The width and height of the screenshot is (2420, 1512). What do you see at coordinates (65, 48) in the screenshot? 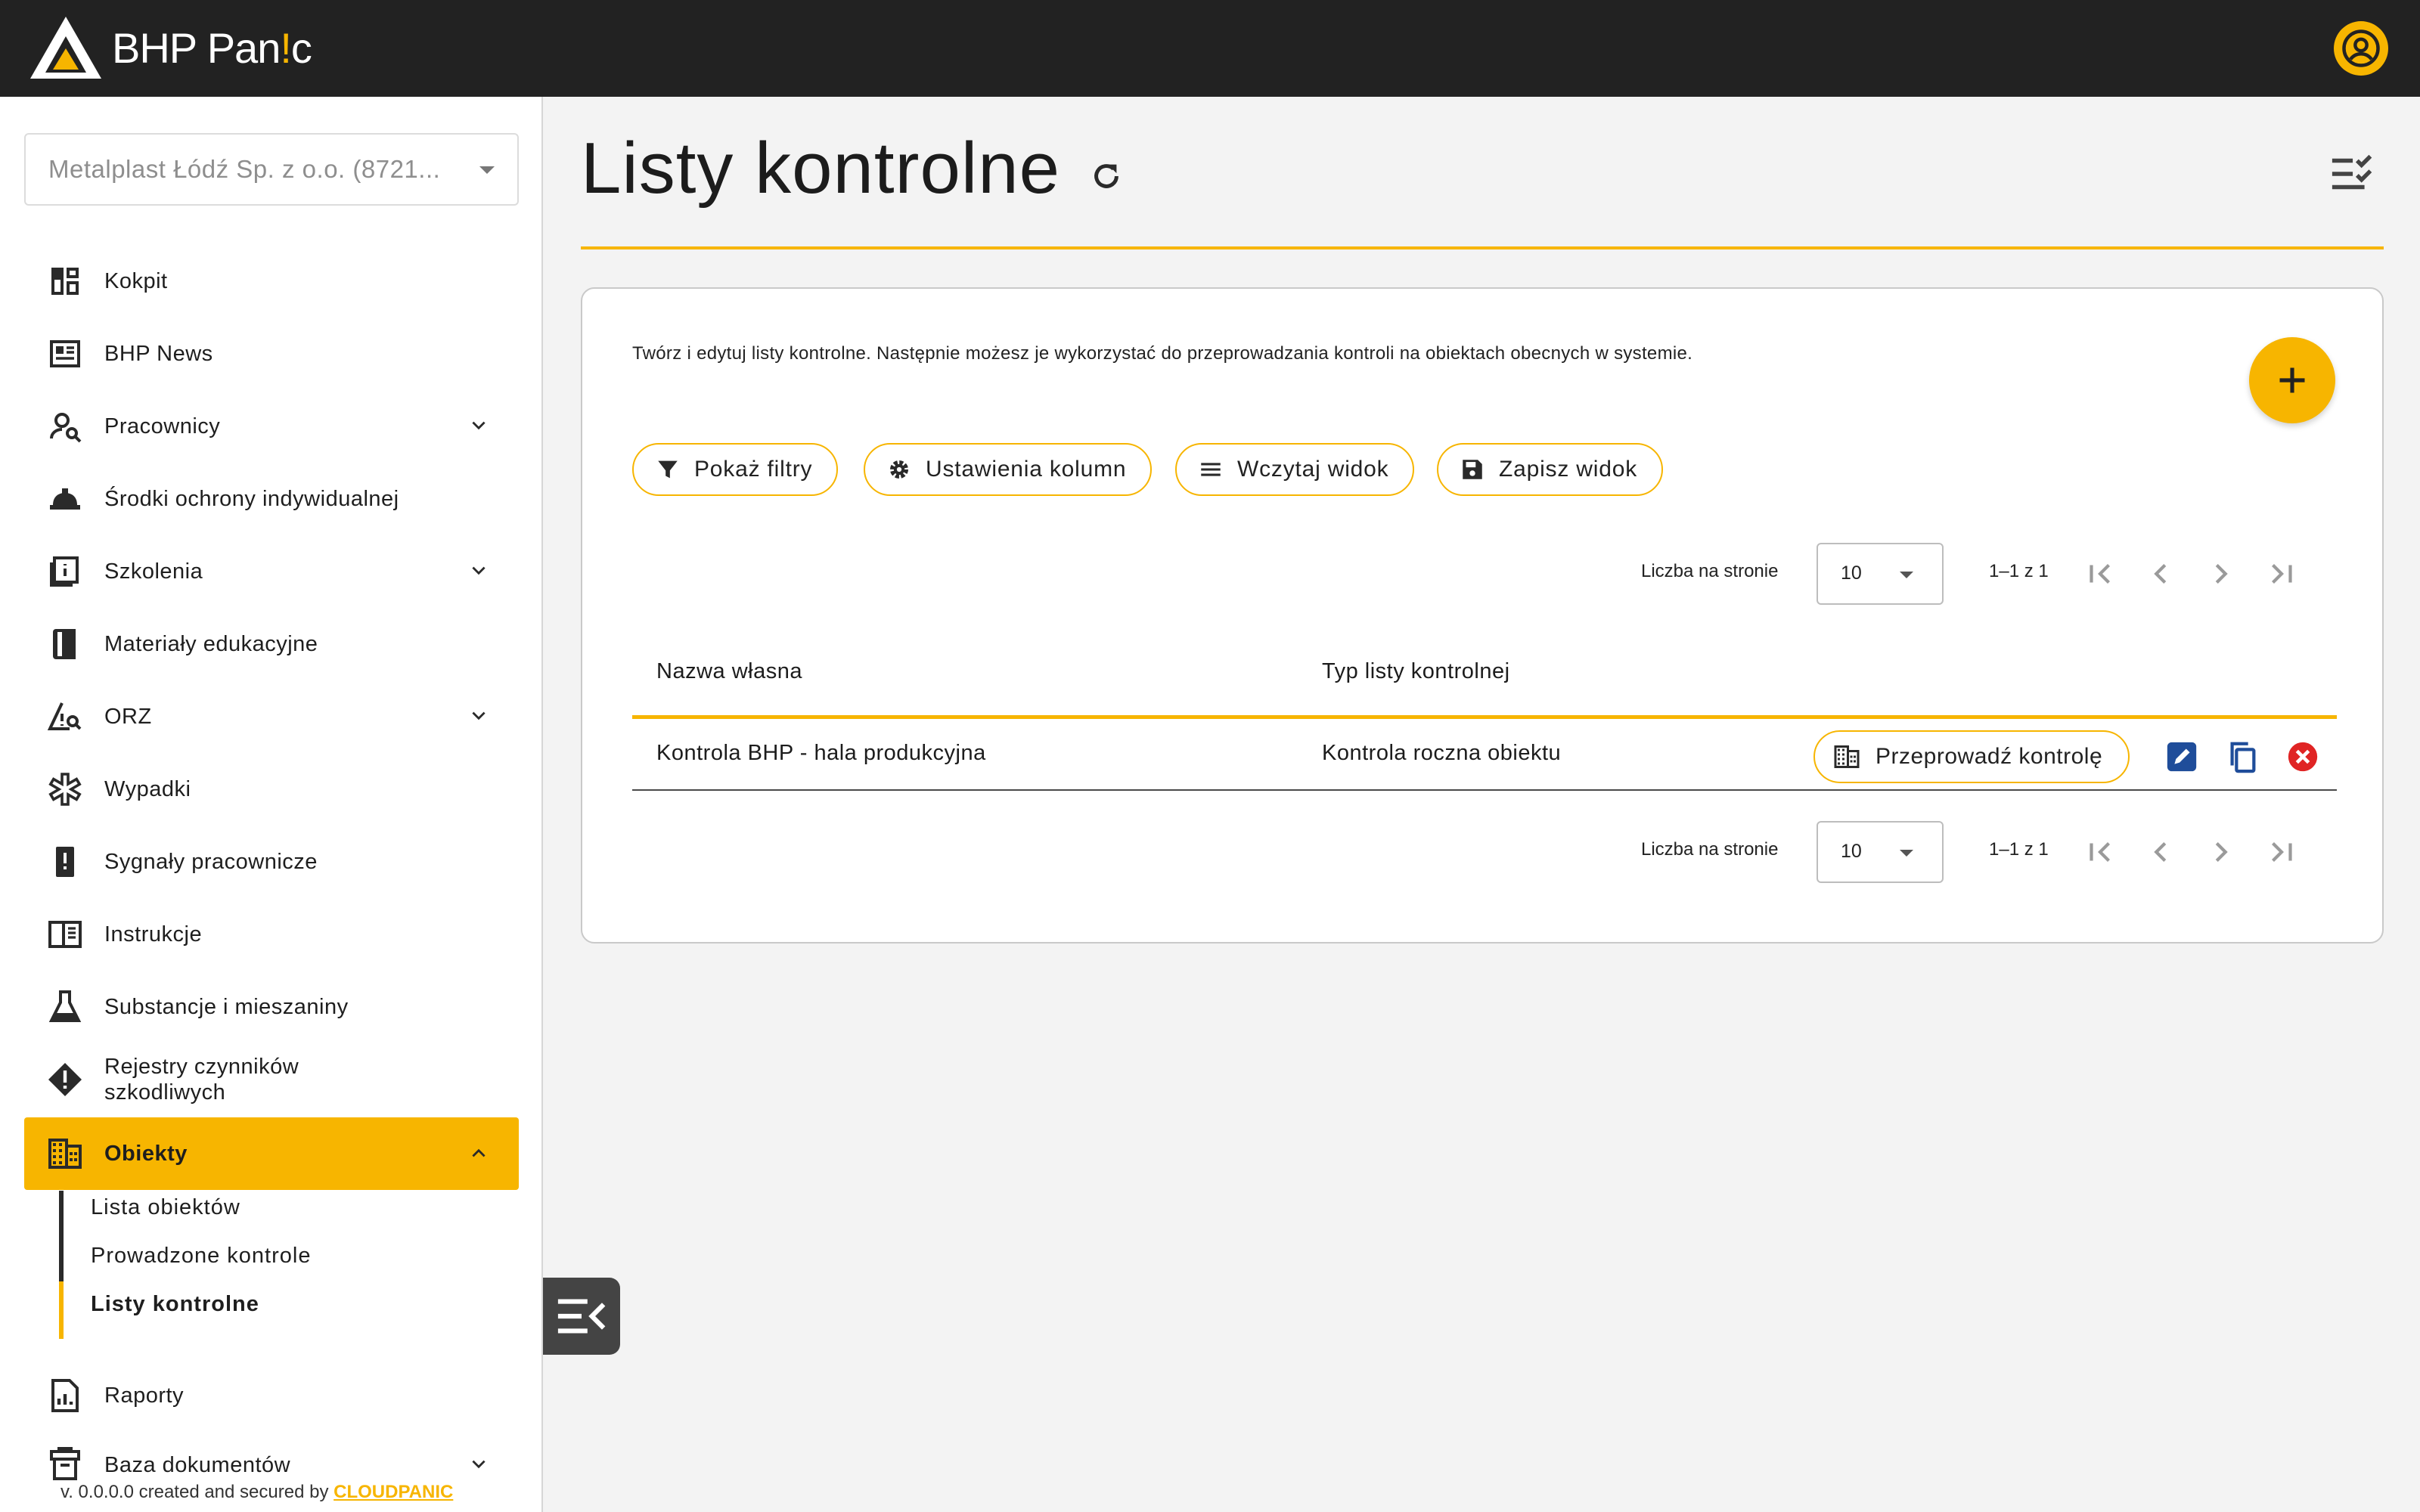
I see `logo-triangle-icon` at bounding box center [65, 48].